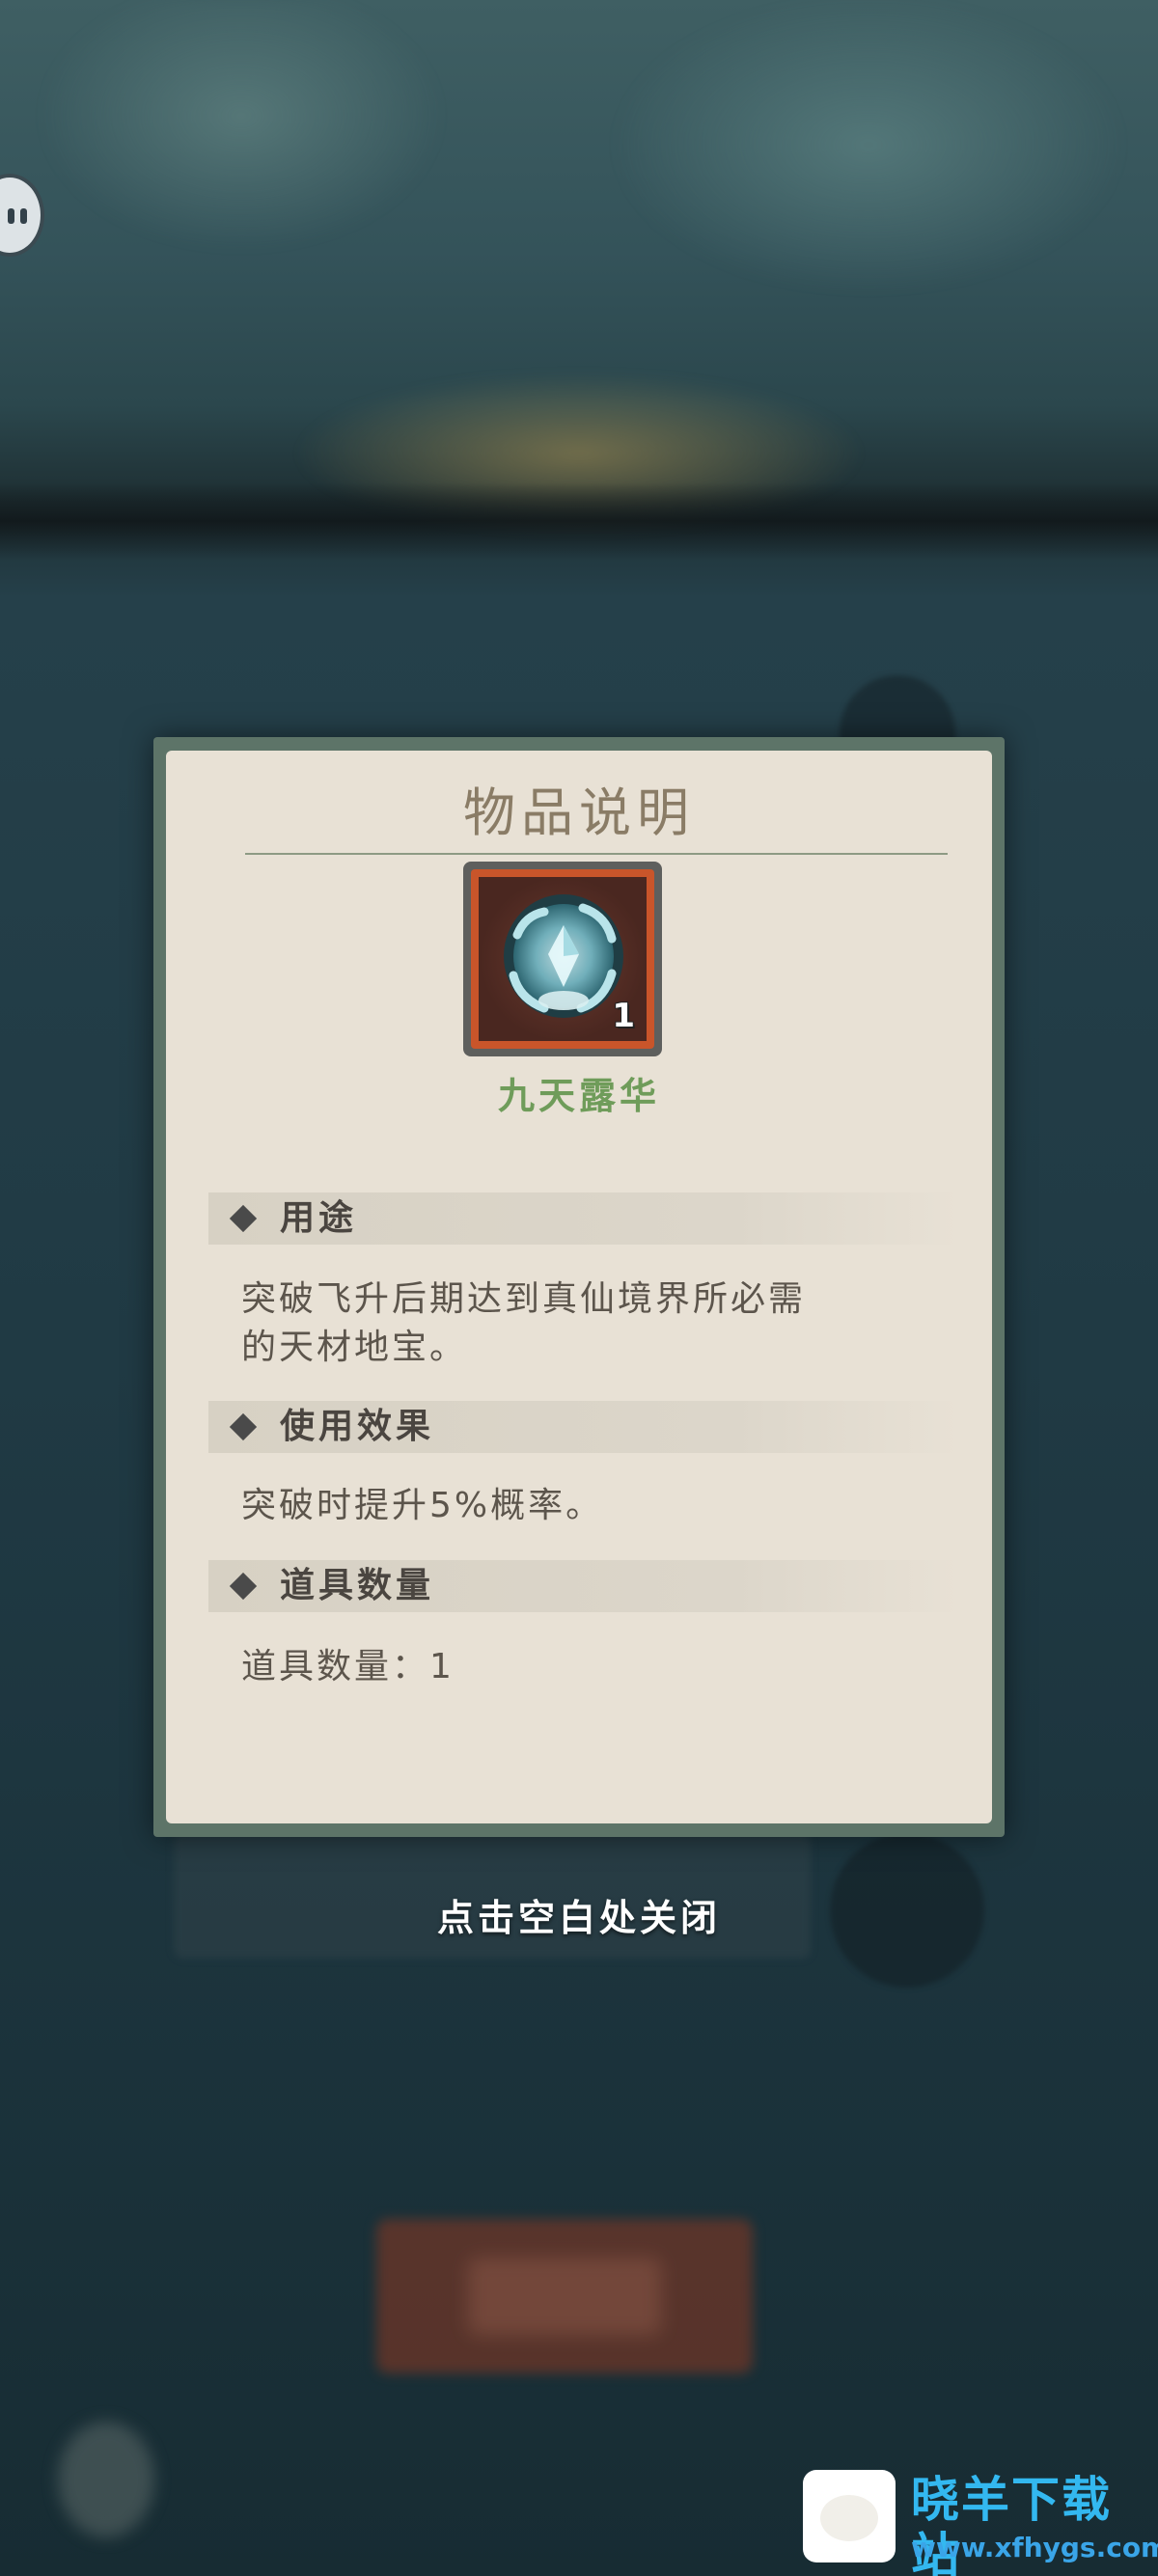  Describe the element at coordinates (348, 1666) in the screenshot. I see `section-text-line: 道具数量：1` at that location.